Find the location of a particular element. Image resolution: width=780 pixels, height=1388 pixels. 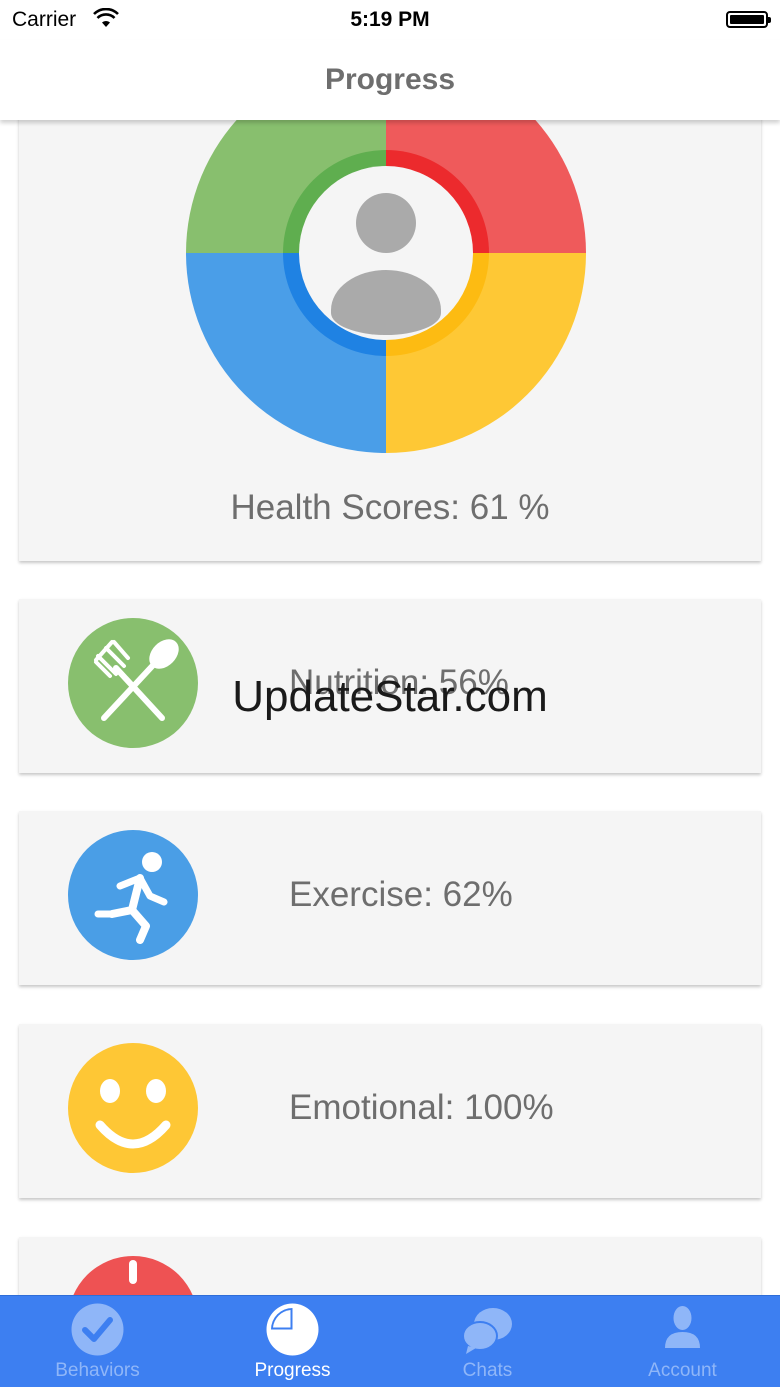

status-time: 5:19 PM is located at coordinates (390, 19).